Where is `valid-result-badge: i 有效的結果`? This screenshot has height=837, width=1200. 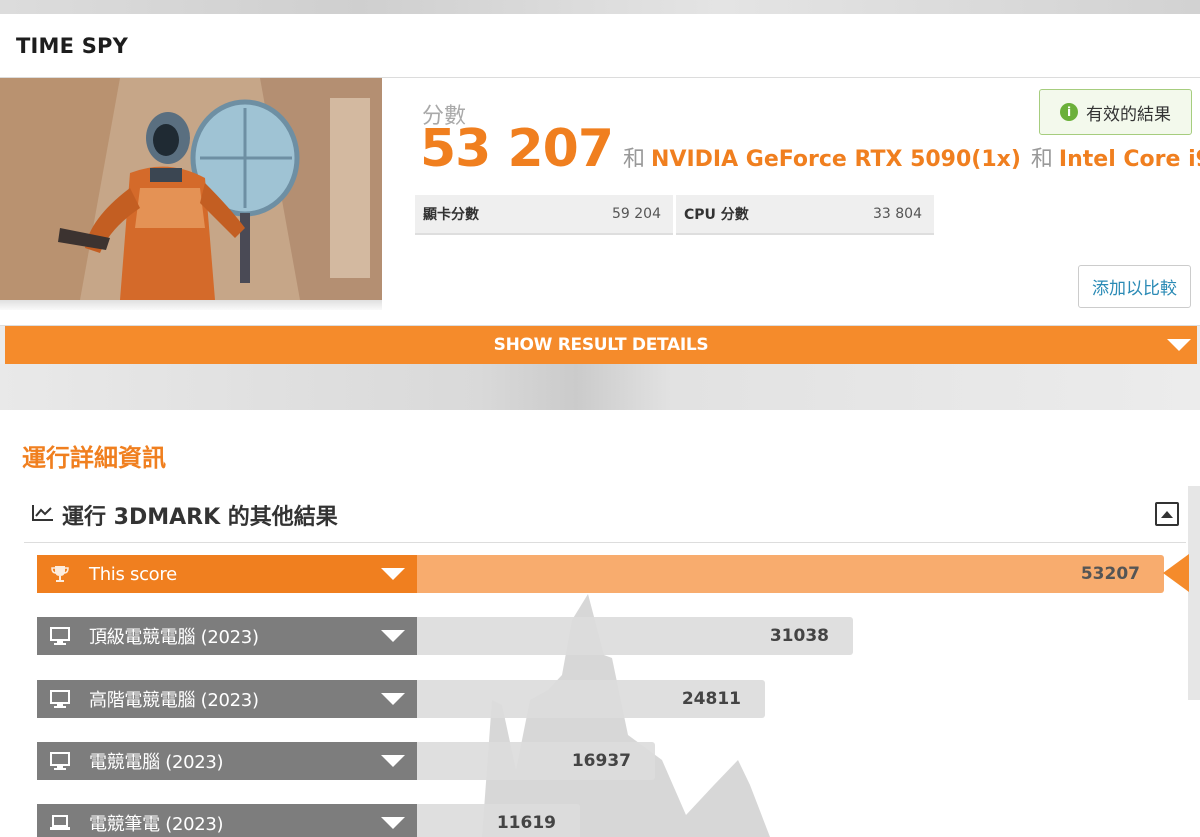
valid-result-badge: i 有效的結果 is located at coordinates (1115, 112).